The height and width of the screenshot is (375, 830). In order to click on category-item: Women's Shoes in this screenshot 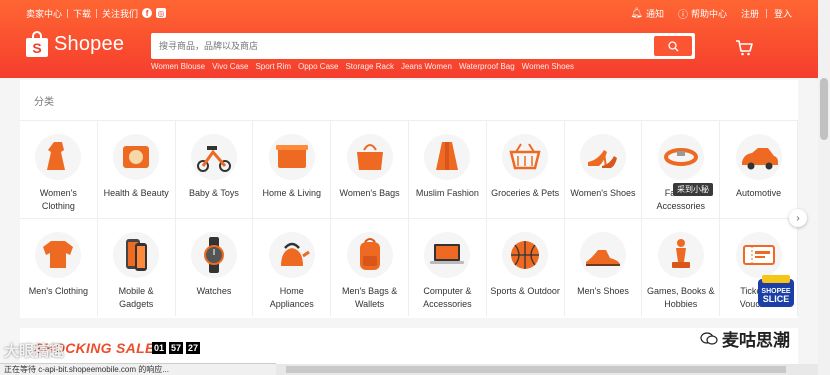, I will do `click(603, 169)`.